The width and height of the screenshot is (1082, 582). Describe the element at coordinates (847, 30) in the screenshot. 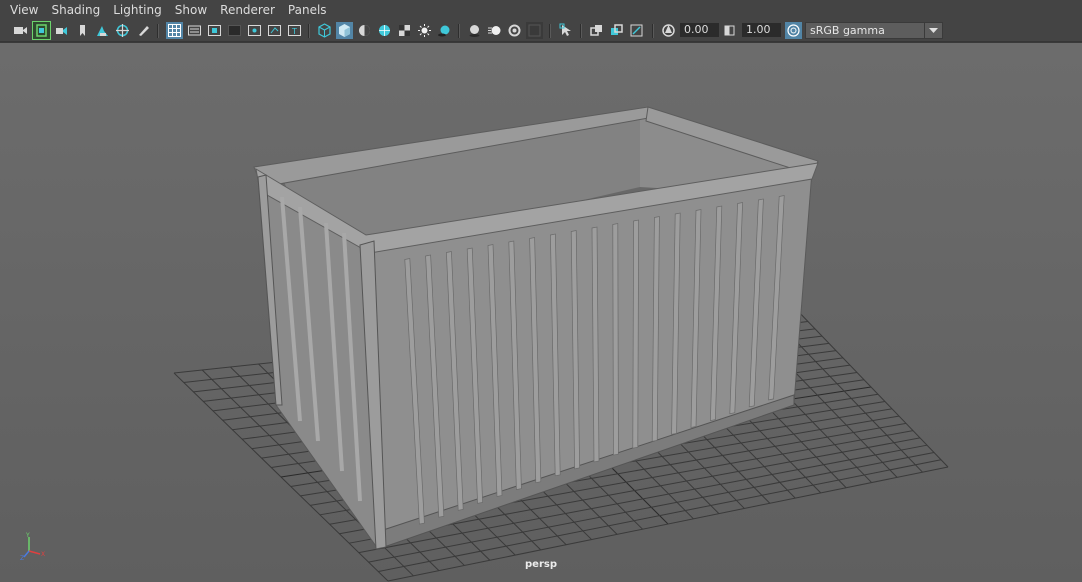

I see `color-space-label: sRGB gamma` at that location.